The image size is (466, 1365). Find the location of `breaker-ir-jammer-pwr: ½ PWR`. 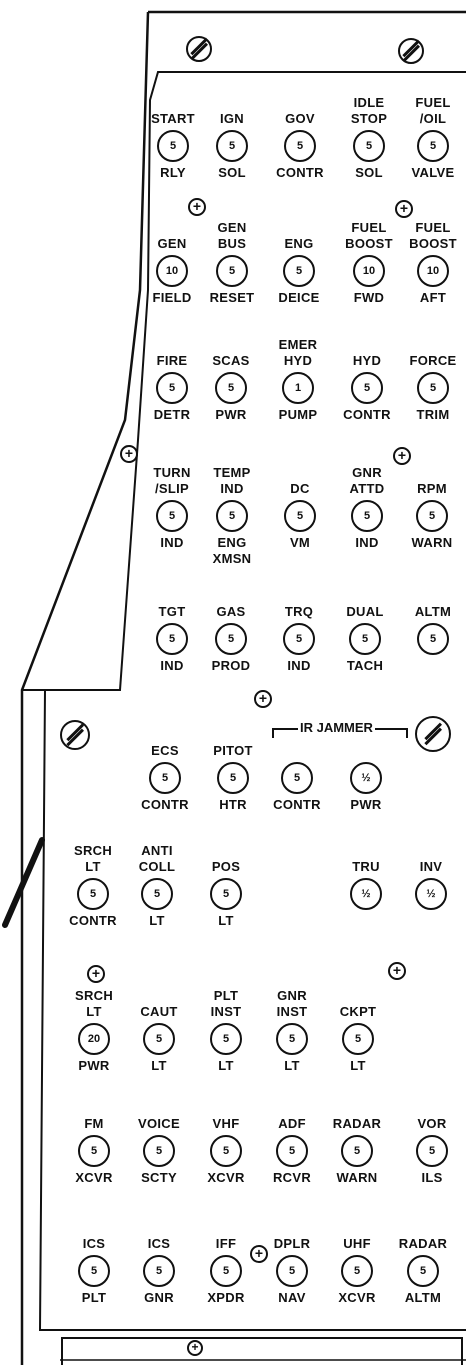

breaker-ir-jammer-pwr: ½ PWR is located at coordinates (366, 786).